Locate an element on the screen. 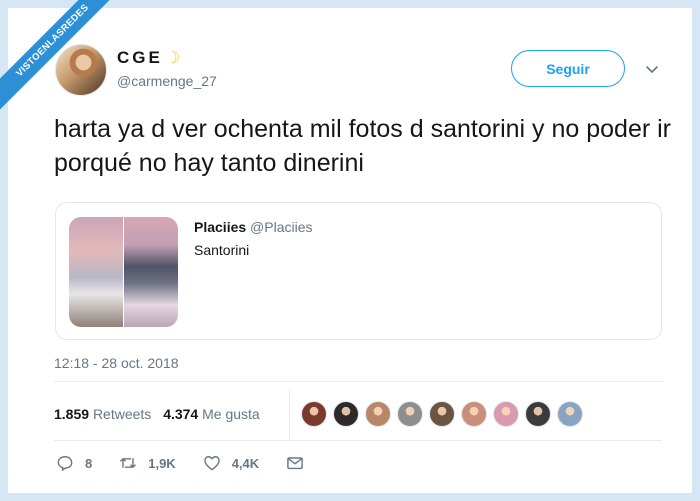  liker-avatars is located at coordinates (442, 414).